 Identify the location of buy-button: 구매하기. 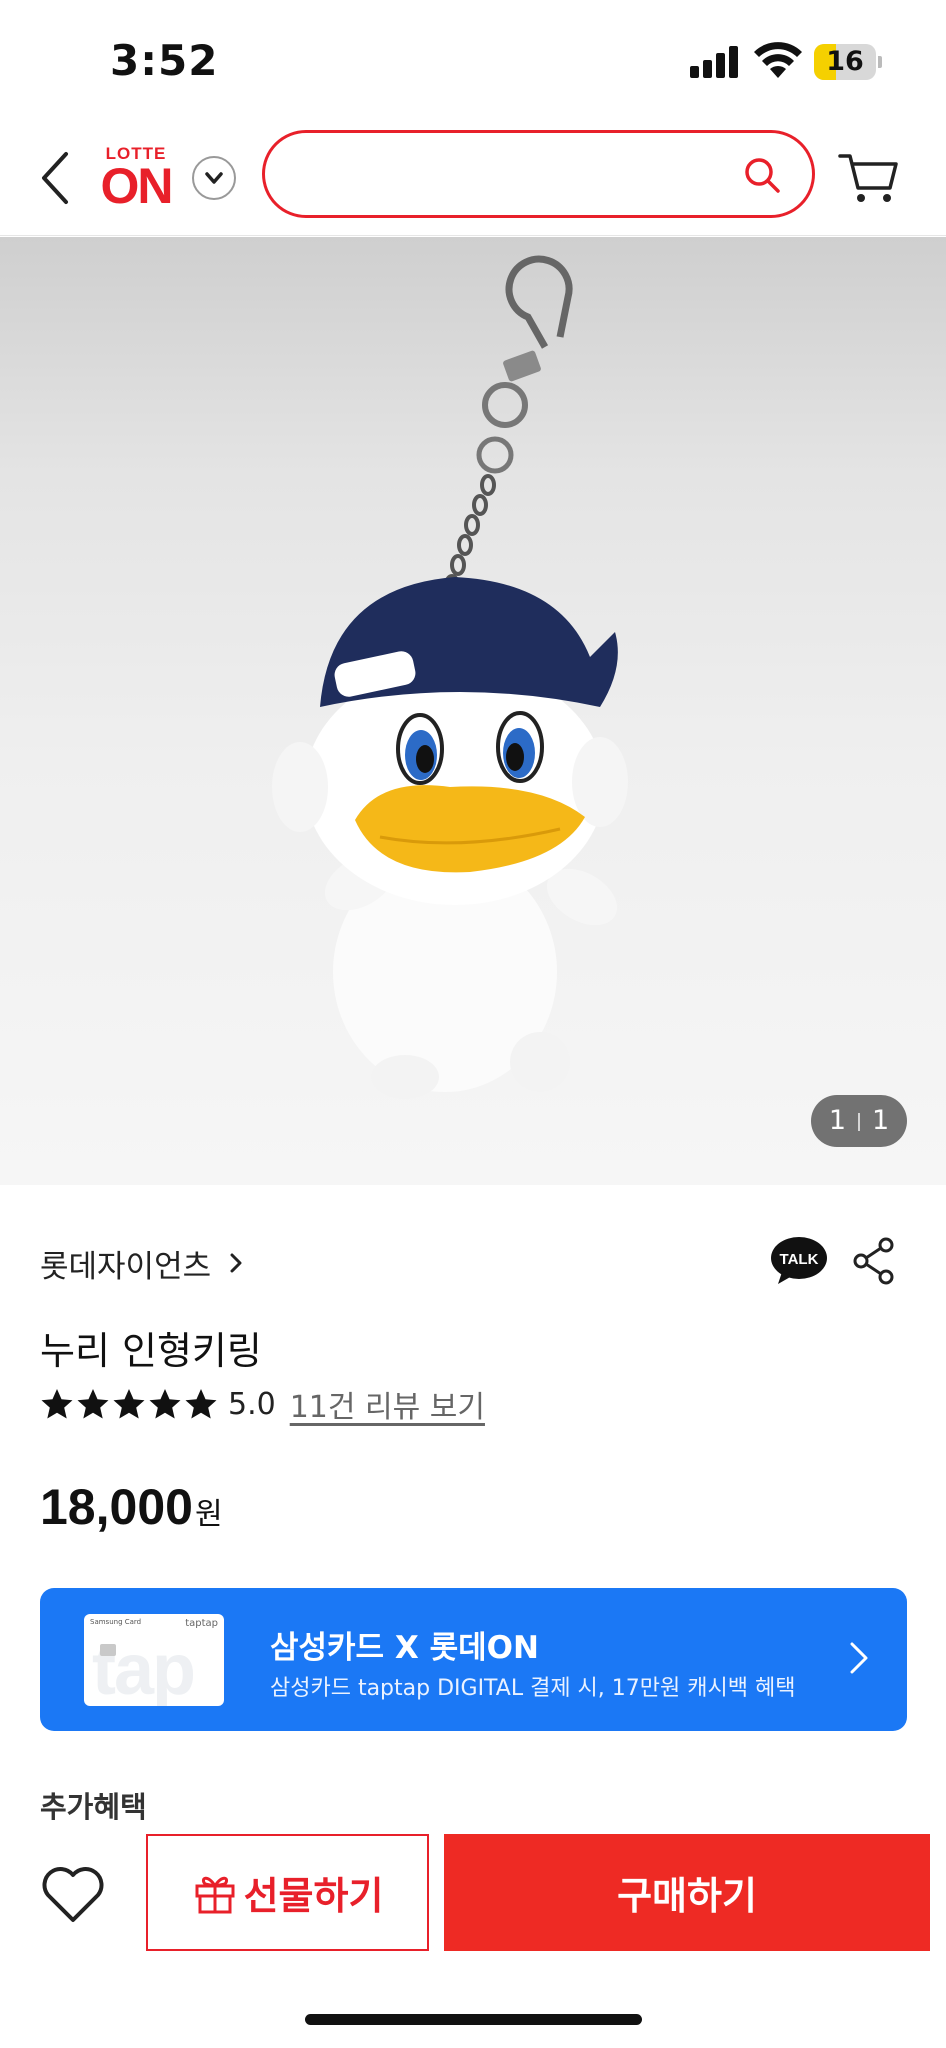
(687, 1892).